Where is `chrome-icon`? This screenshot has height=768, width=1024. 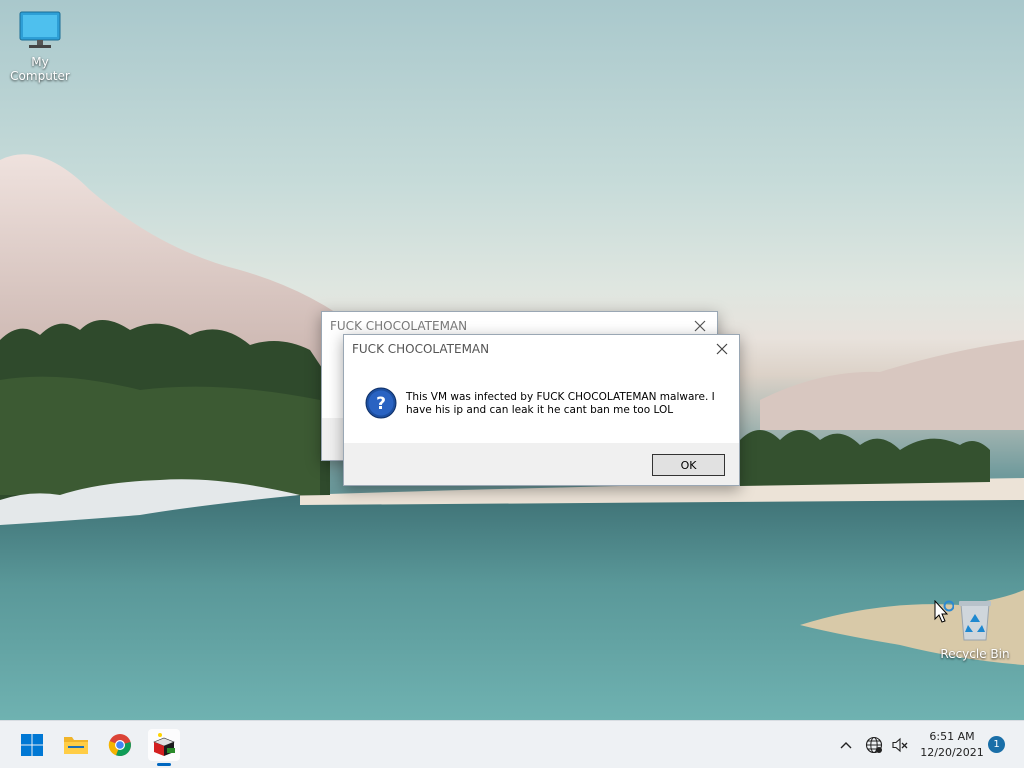 chrome-icon is located at coordinates (119, 745).